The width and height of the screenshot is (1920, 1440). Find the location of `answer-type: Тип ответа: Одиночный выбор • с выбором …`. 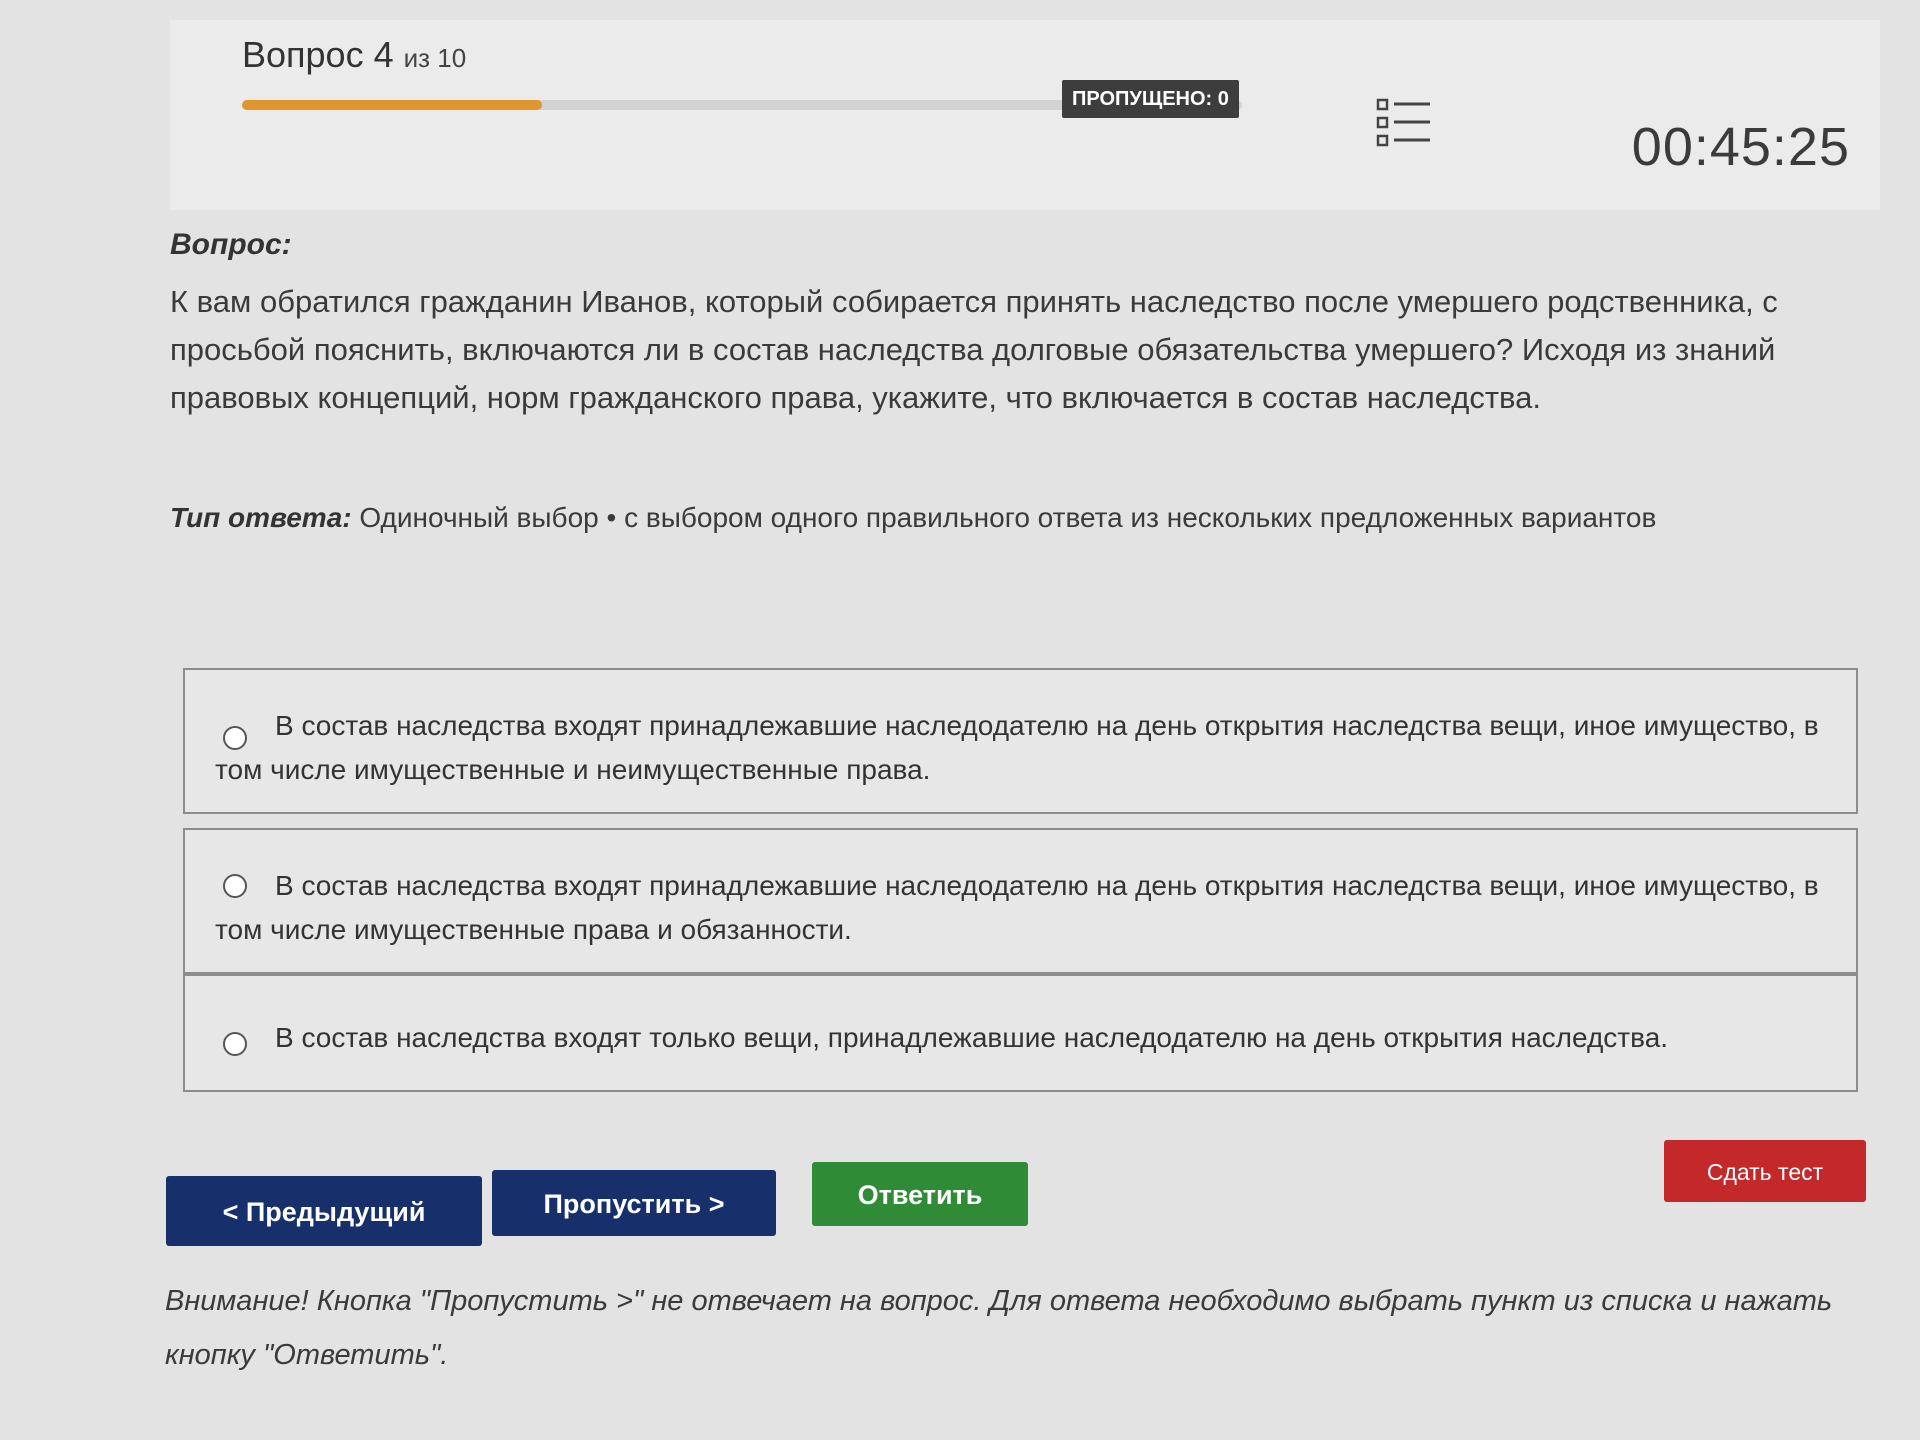

answer-type: Тип ответа: Одиночный выбор • с выбором … is located at coordinates (1010, 518).